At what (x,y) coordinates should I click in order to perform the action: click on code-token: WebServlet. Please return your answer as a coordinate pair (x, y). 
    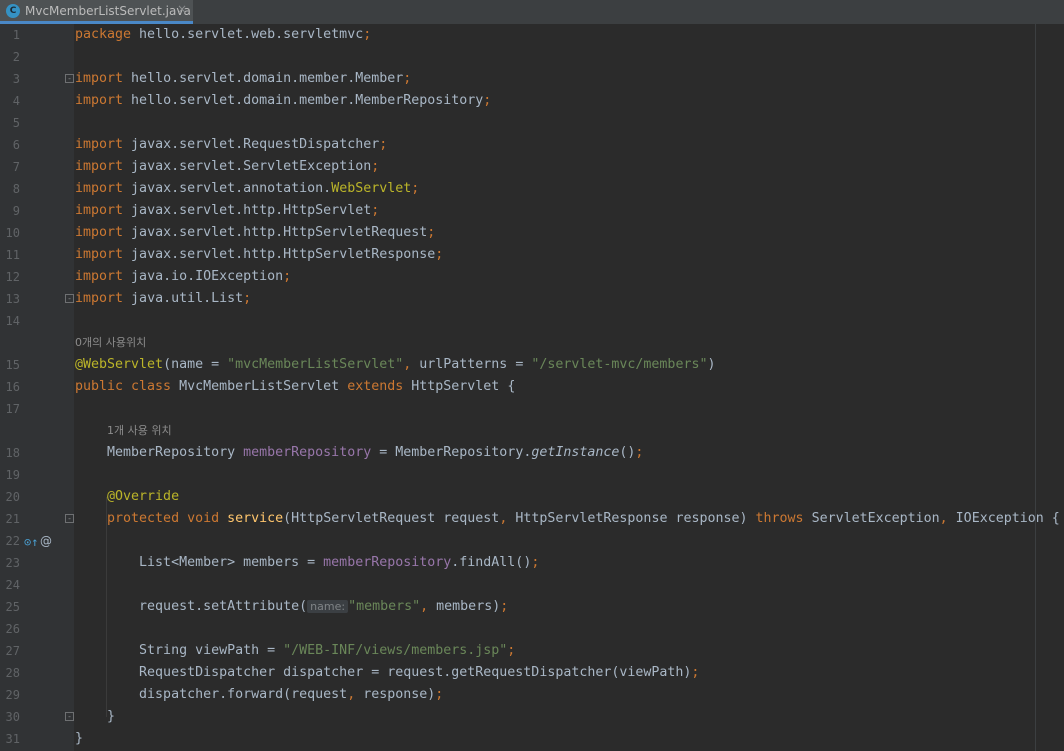
    Looking at the image, I should click on (371, 188).